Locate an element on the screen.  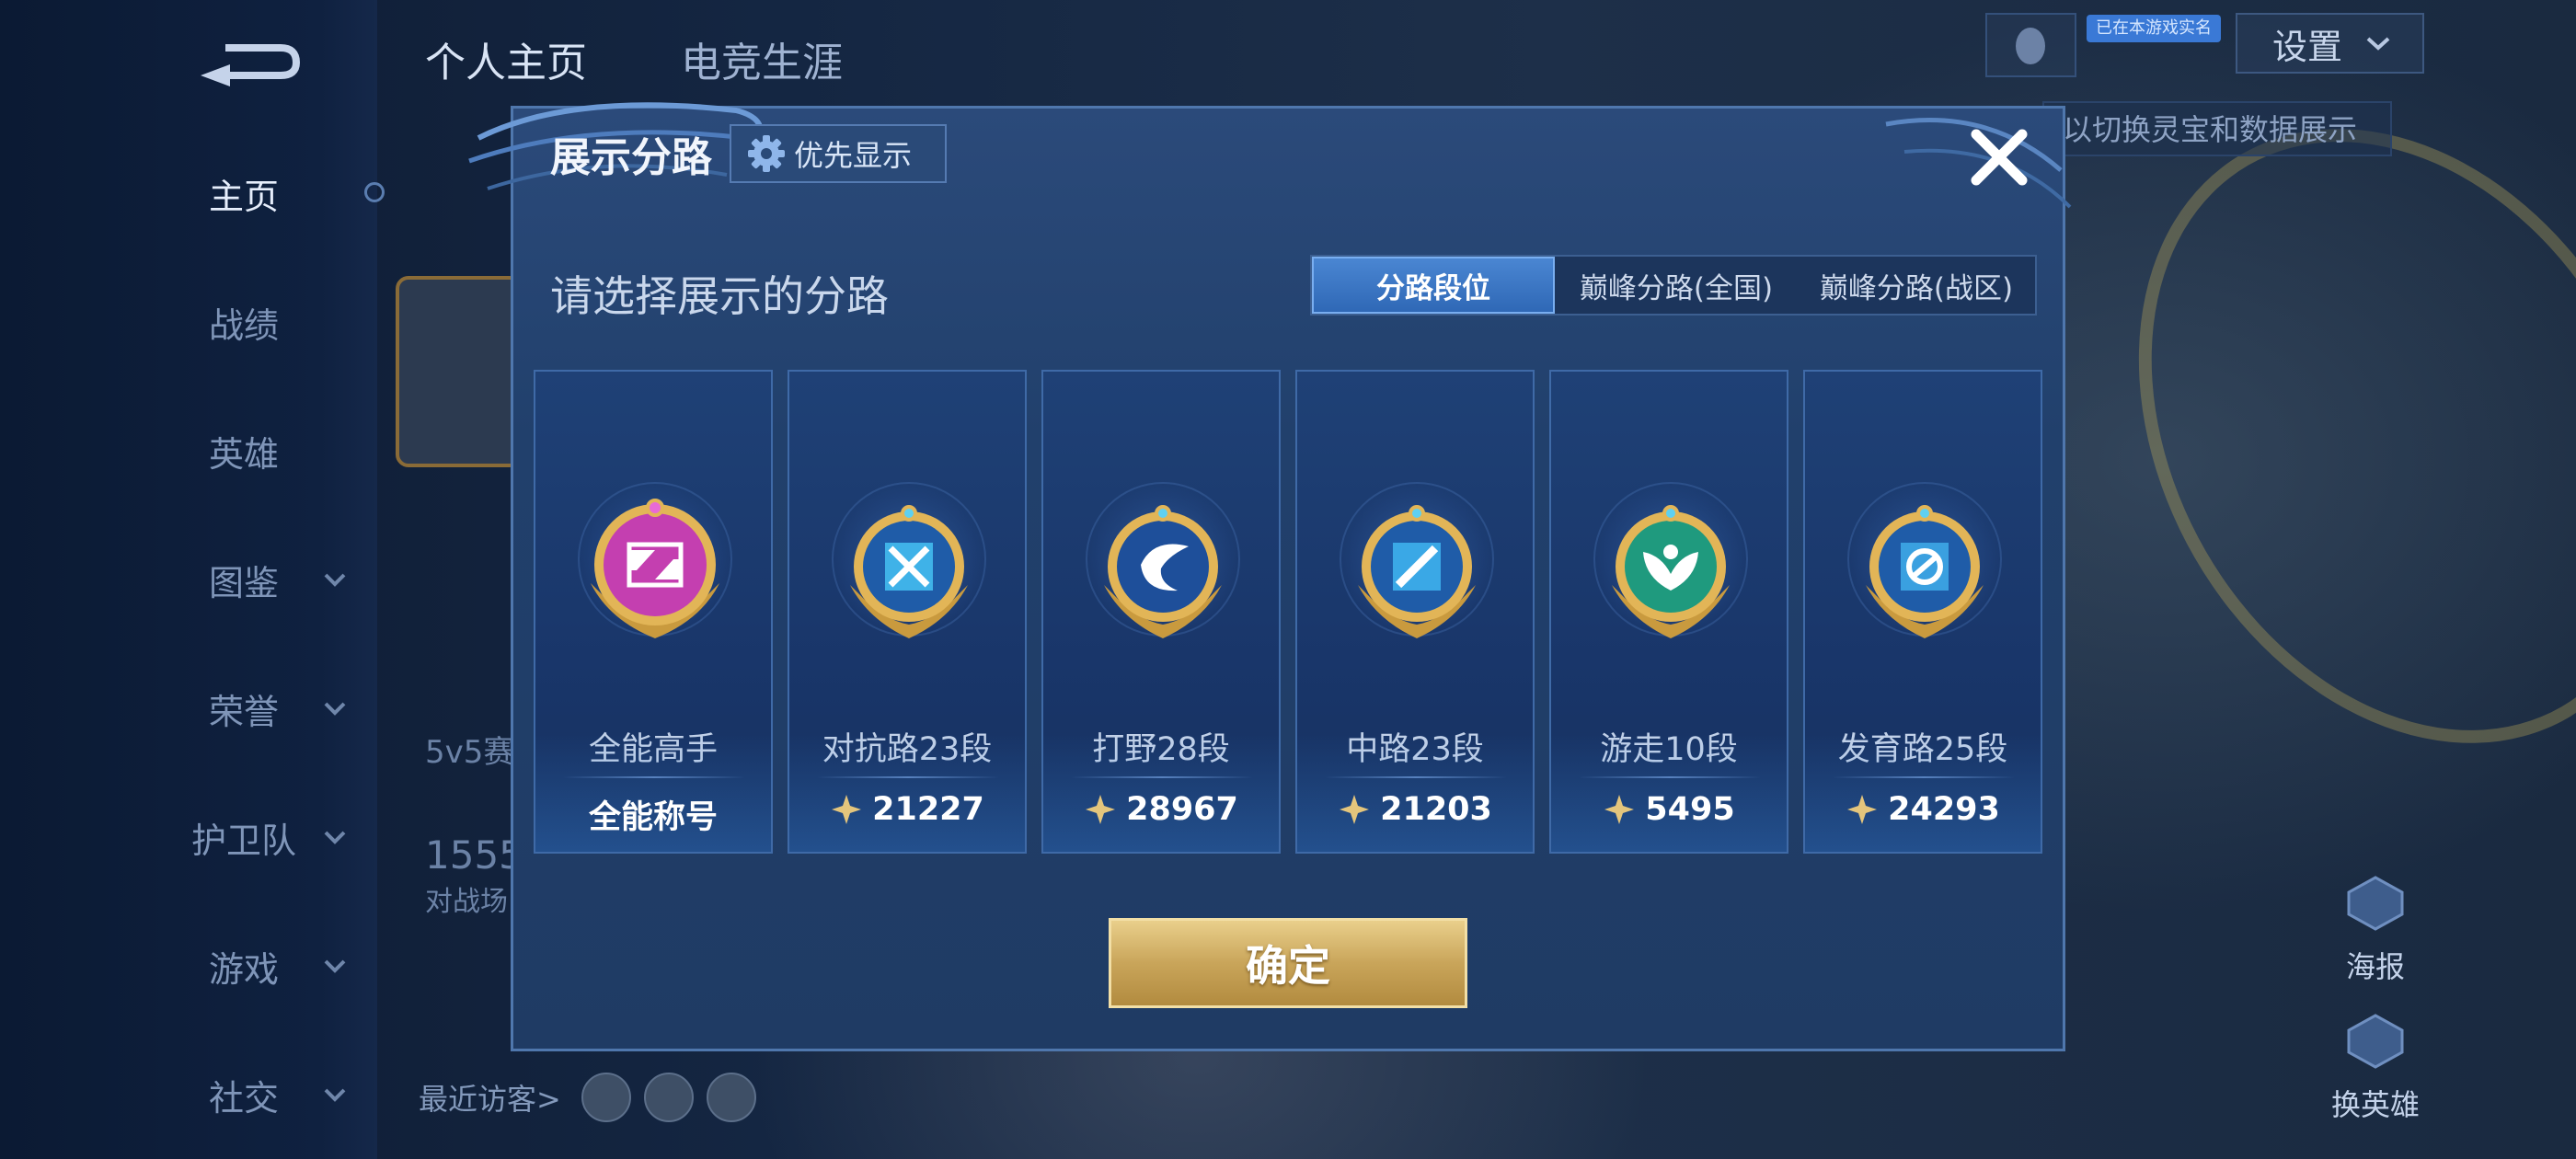
lane-score: 全能称号 is located at coordinates (653, 814).